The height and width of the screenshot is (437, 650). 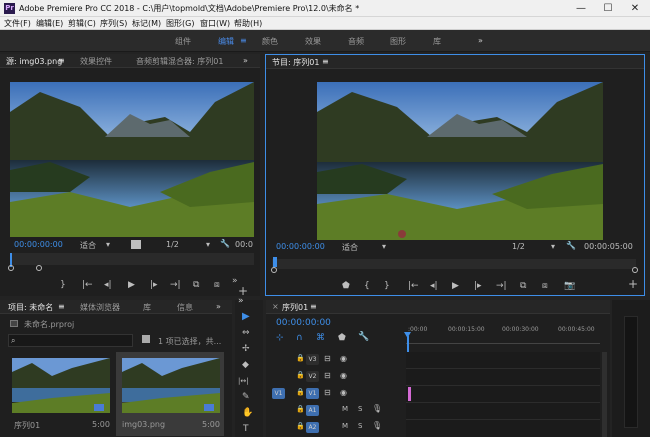 I want to click on track-target-v1: V1, so click(x=312, y=393).